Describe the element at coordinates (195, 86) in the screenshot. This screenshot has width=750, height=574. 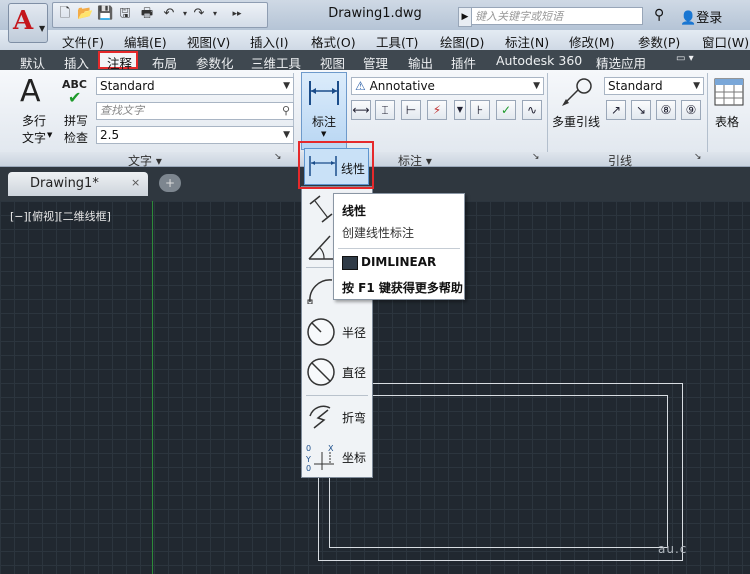
I see `text-style-select: Standard ▼` at that location.